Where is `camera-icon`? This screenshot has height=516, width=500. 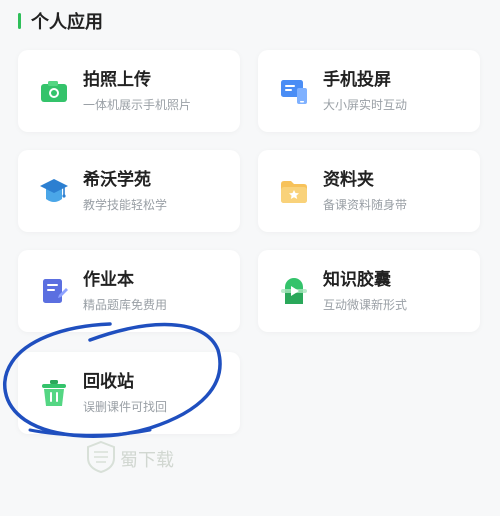 camera-icon is located at coordinates (54, 91).